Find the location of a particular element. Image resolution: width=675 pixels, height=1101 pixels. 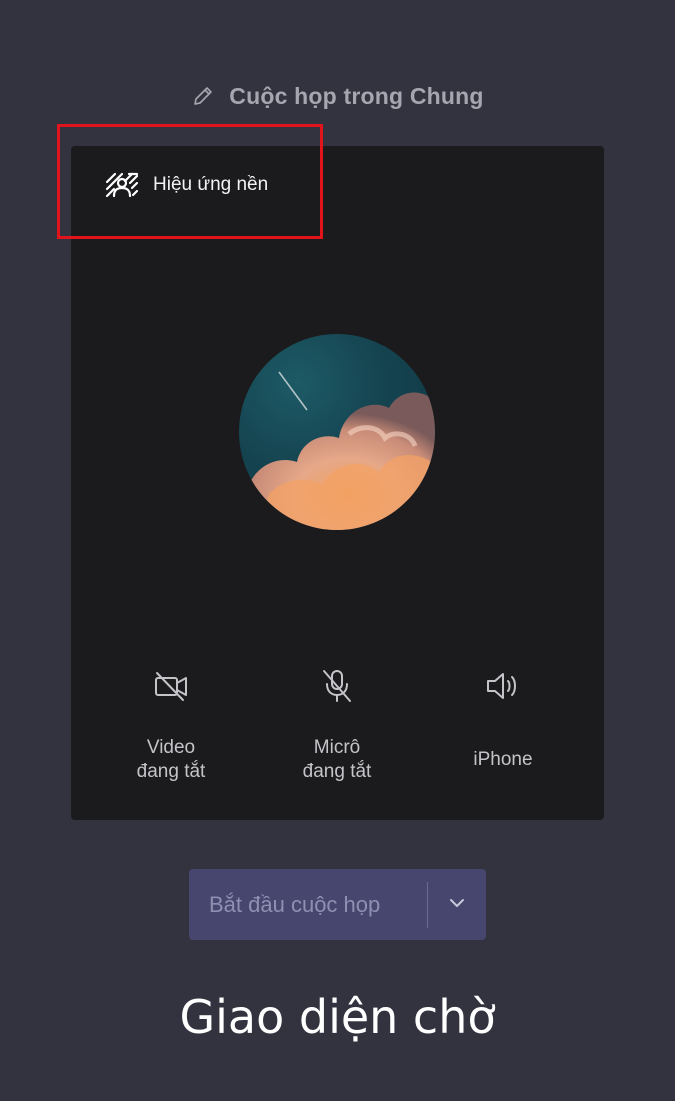

speaker-icon is located at coordinates (503, 686).